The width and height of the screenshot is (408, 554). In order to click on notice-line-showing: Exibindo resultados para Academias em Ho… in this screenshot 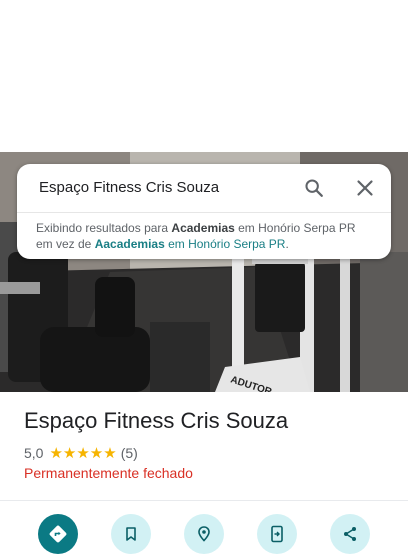, I will do `click(208, 228)`.